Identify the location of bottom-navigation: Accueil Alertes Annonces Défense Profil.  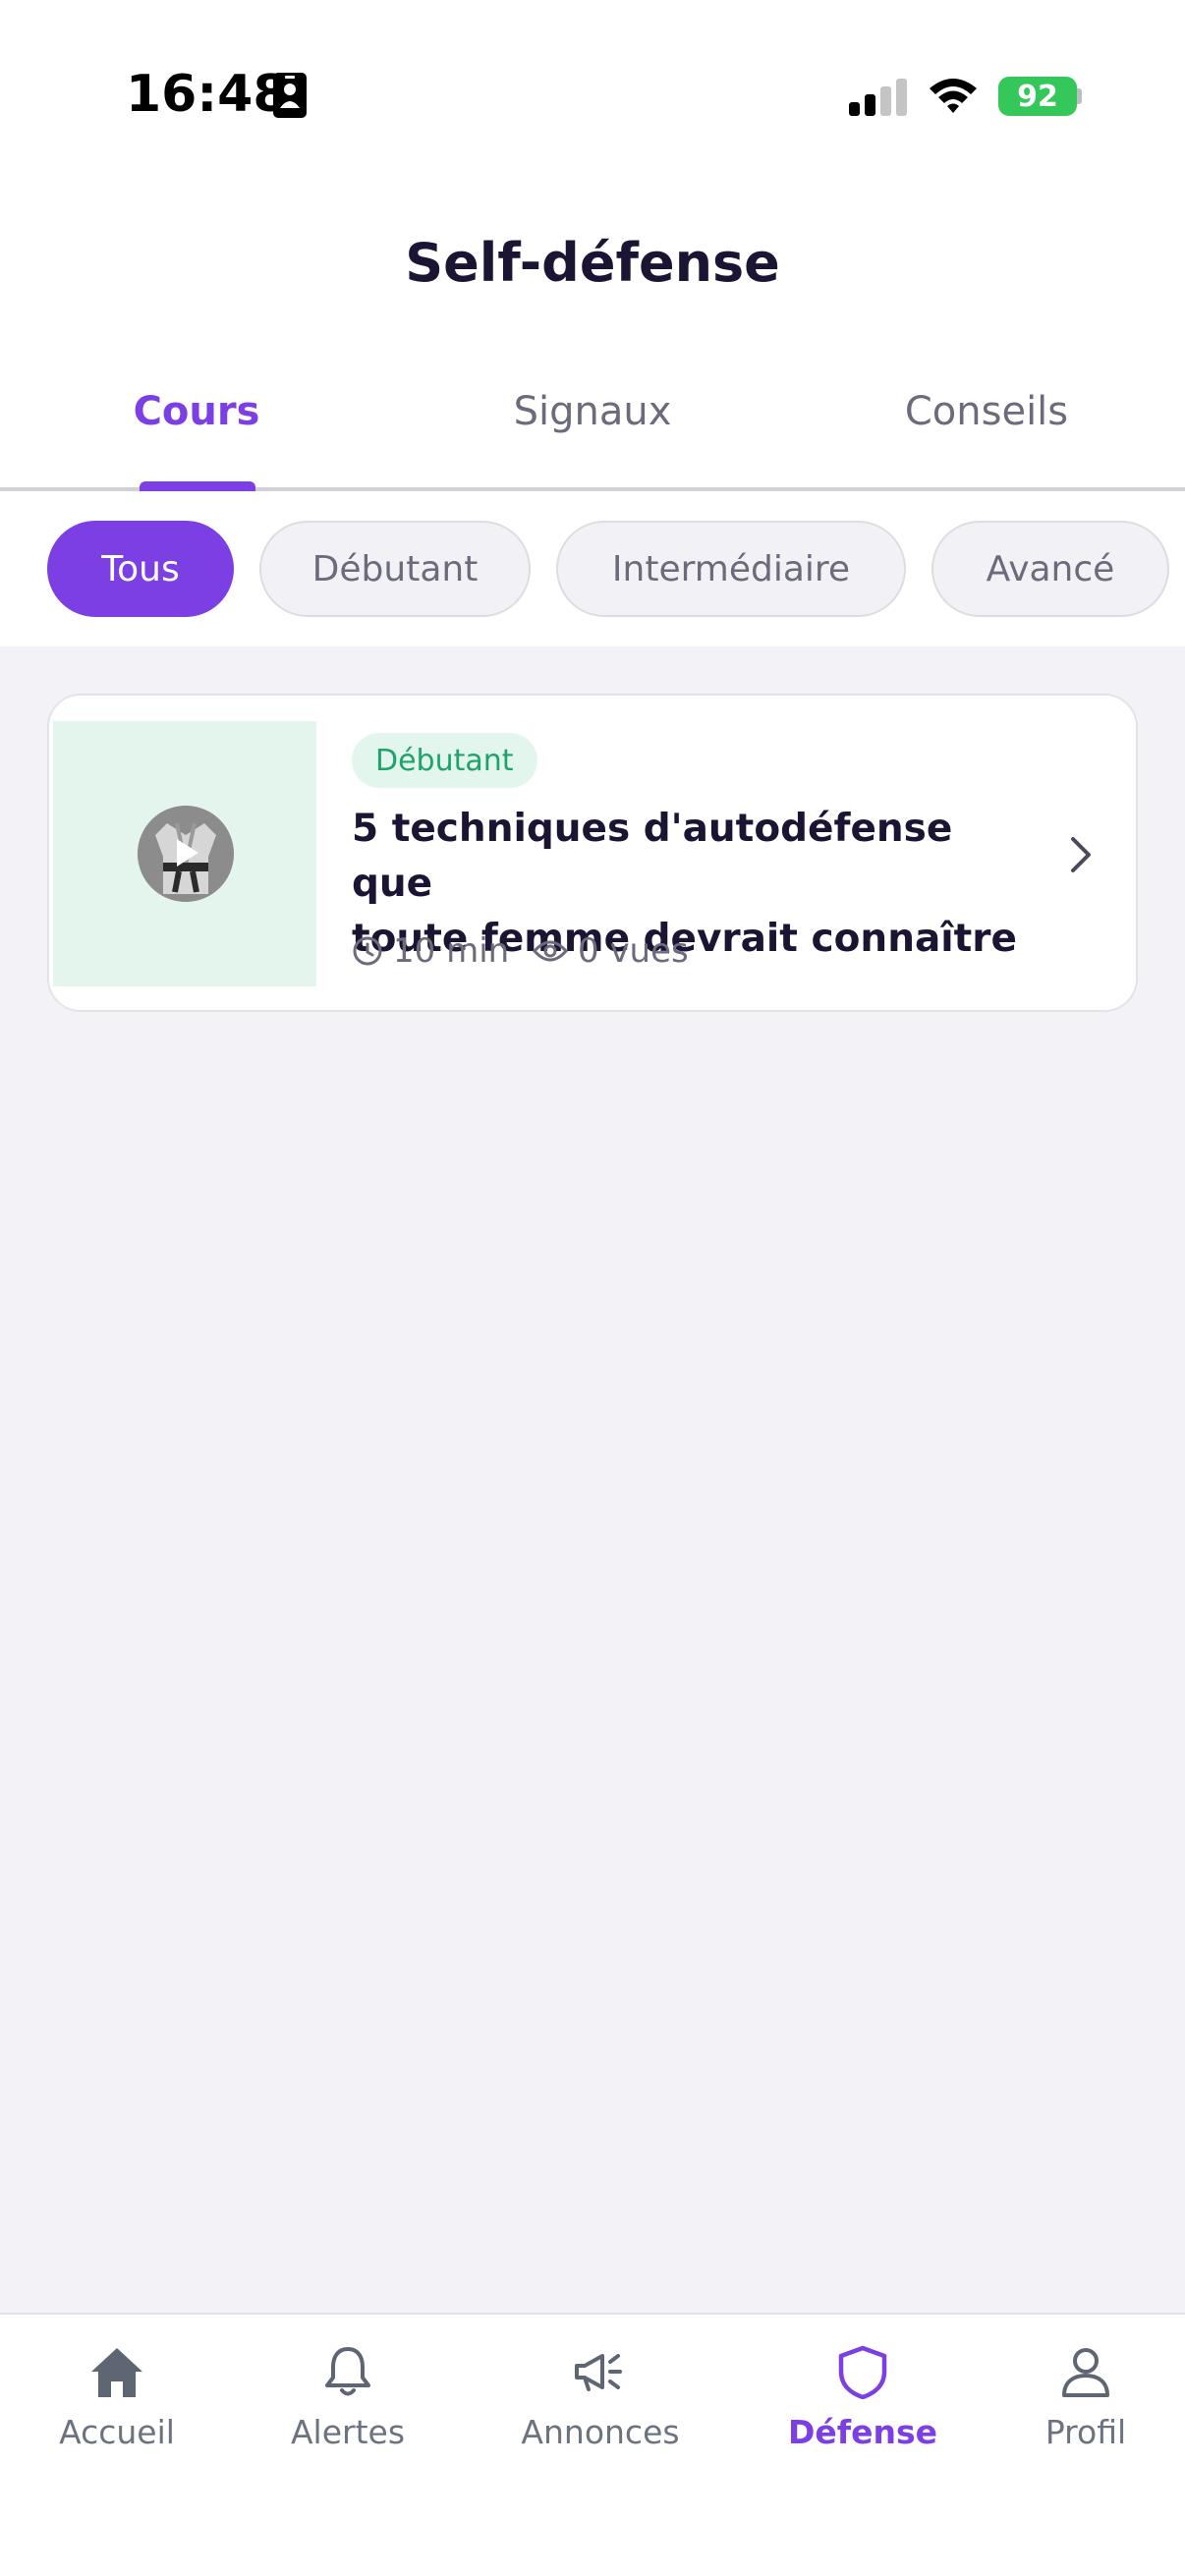
(592, 2444).